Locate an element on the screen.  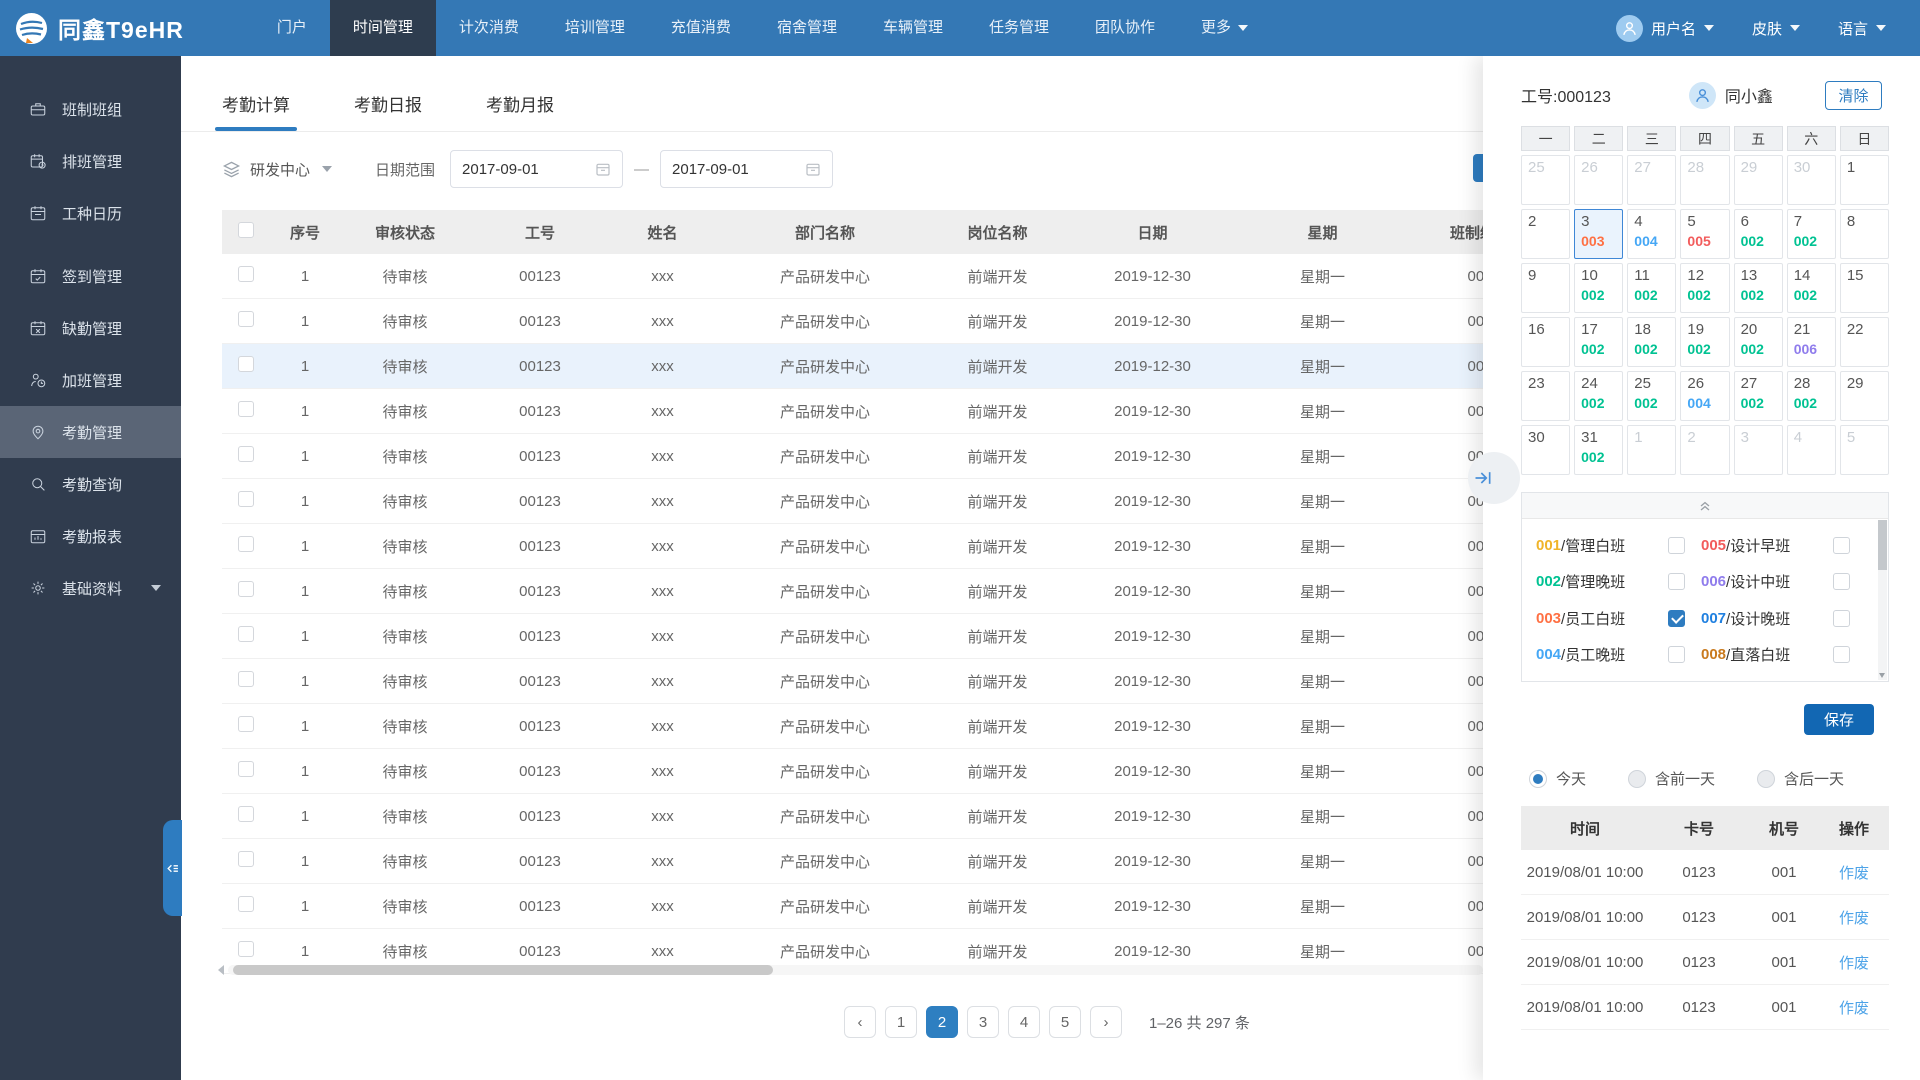
department-select: 研发中心 is located at coordinates (277, 169).